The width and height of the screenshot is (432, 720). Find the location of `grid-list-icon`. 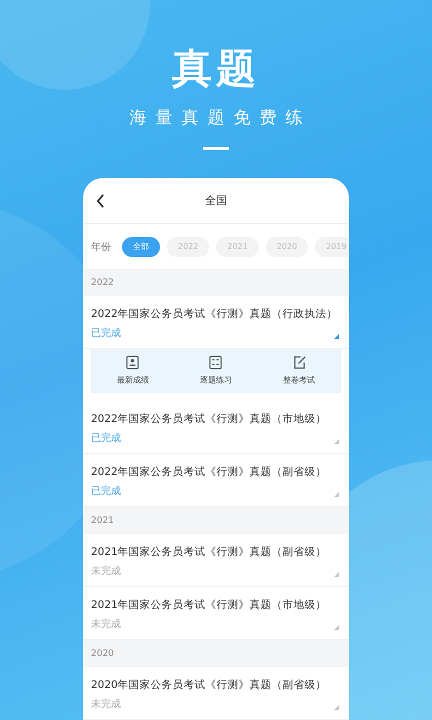

grid-list-icon is located at coordinates (216, 362).